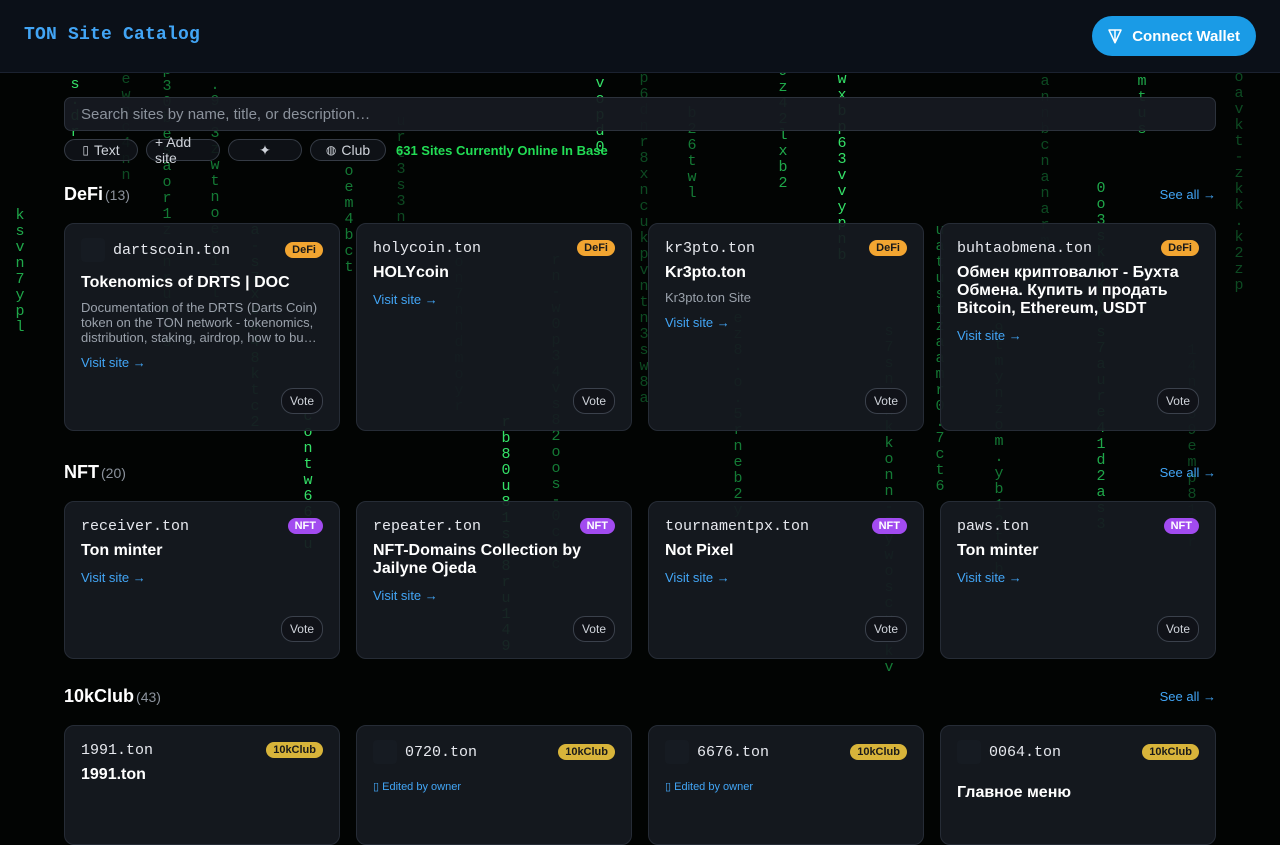 The height and width of the screenshot is (845, 1280). What do you see at coordinates (411, 272) in the screenshot?
I see `site-title: HOLYcoin` at bounding box center [411, 272].